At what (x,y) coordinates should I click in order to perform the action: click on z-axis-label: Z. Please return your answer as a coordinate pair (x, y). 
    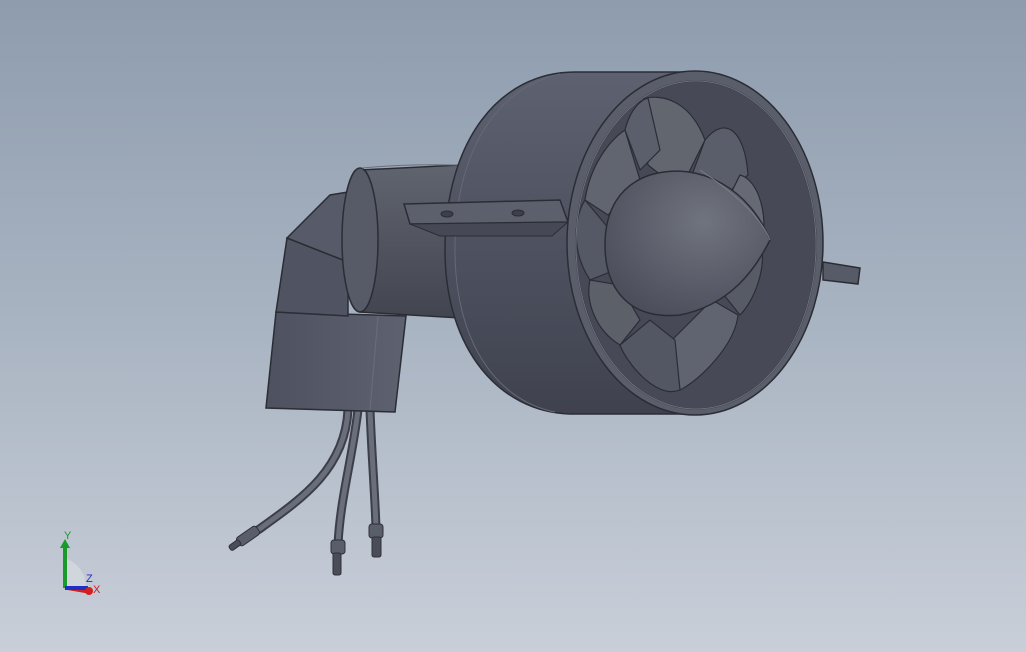
    Looking at the image, I should click on (89, 579).